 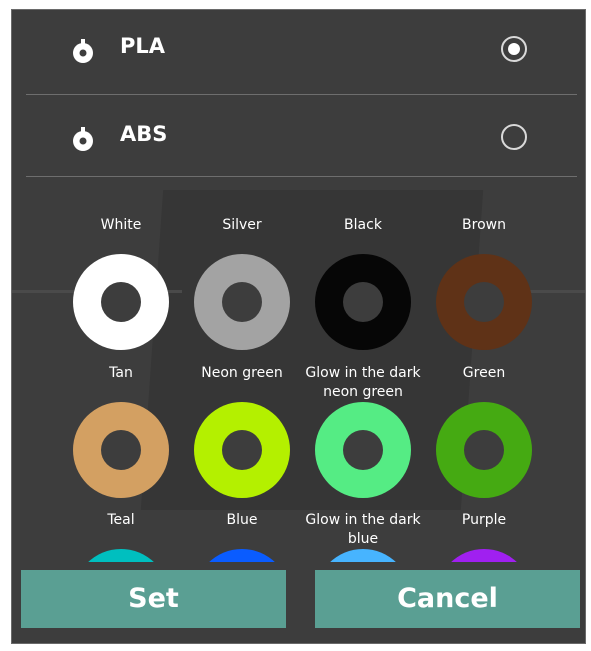 What do you see at coordinates (363, 529) in the screenshot?
I see `swatch-label: Glow in the dark blue` at bounding box center [363, 529].